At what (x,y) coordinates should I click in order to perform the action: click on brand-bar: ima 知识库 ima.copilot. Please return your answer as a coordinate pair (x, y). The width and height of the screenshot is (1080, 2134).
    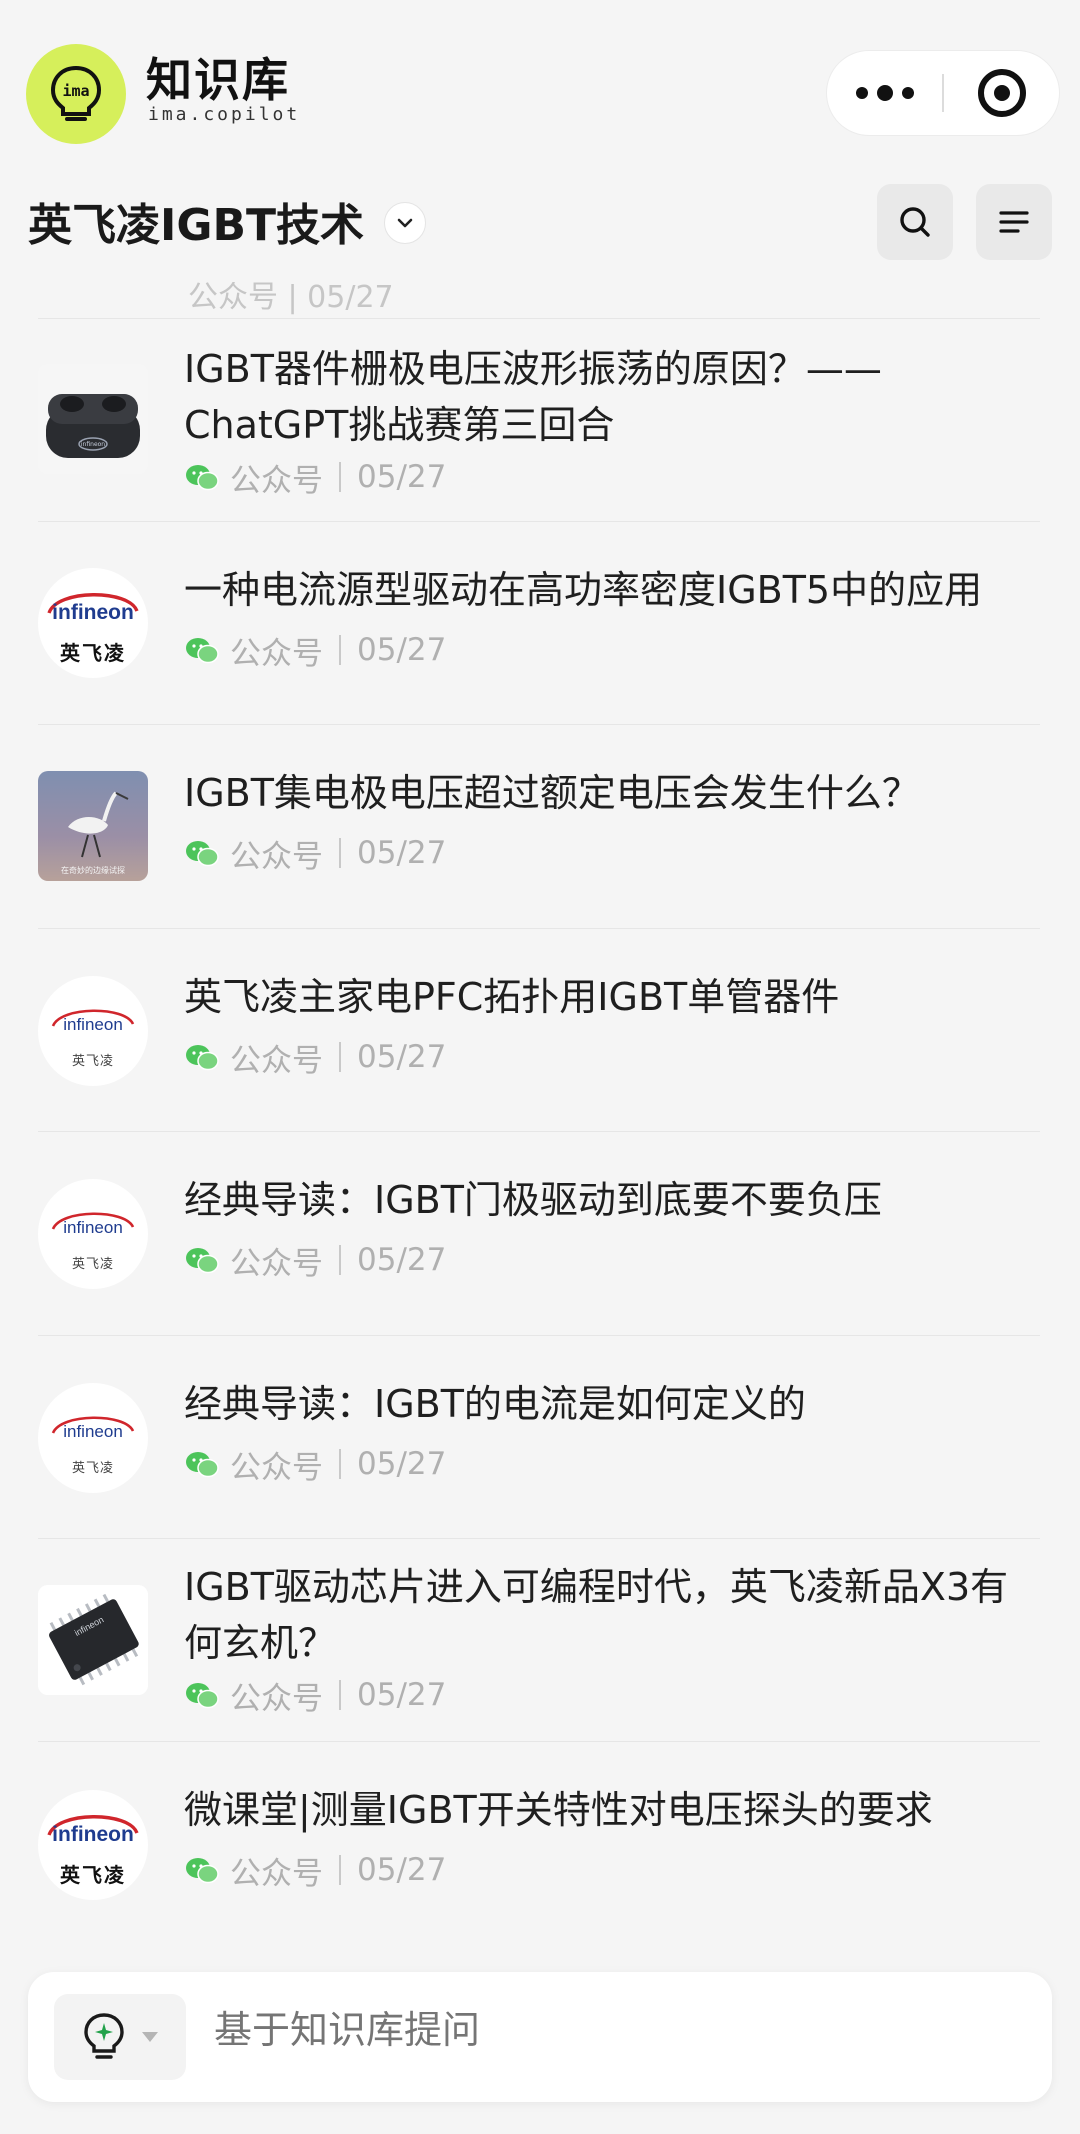
    Looking at the image, I should click on (540, 90).